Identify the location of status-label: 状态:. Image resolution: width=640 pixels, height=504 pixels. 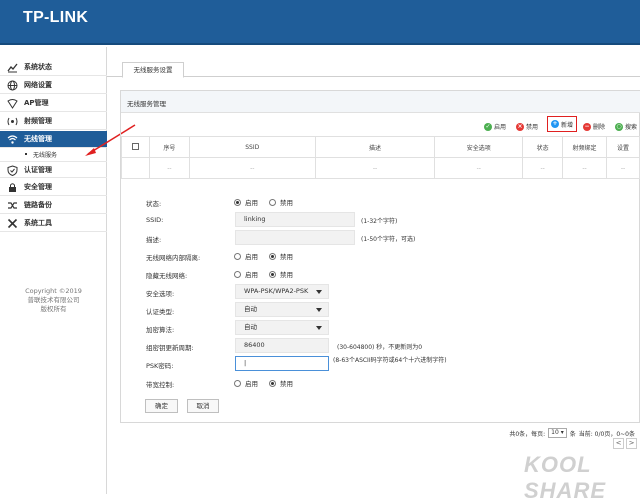
(154, 204).